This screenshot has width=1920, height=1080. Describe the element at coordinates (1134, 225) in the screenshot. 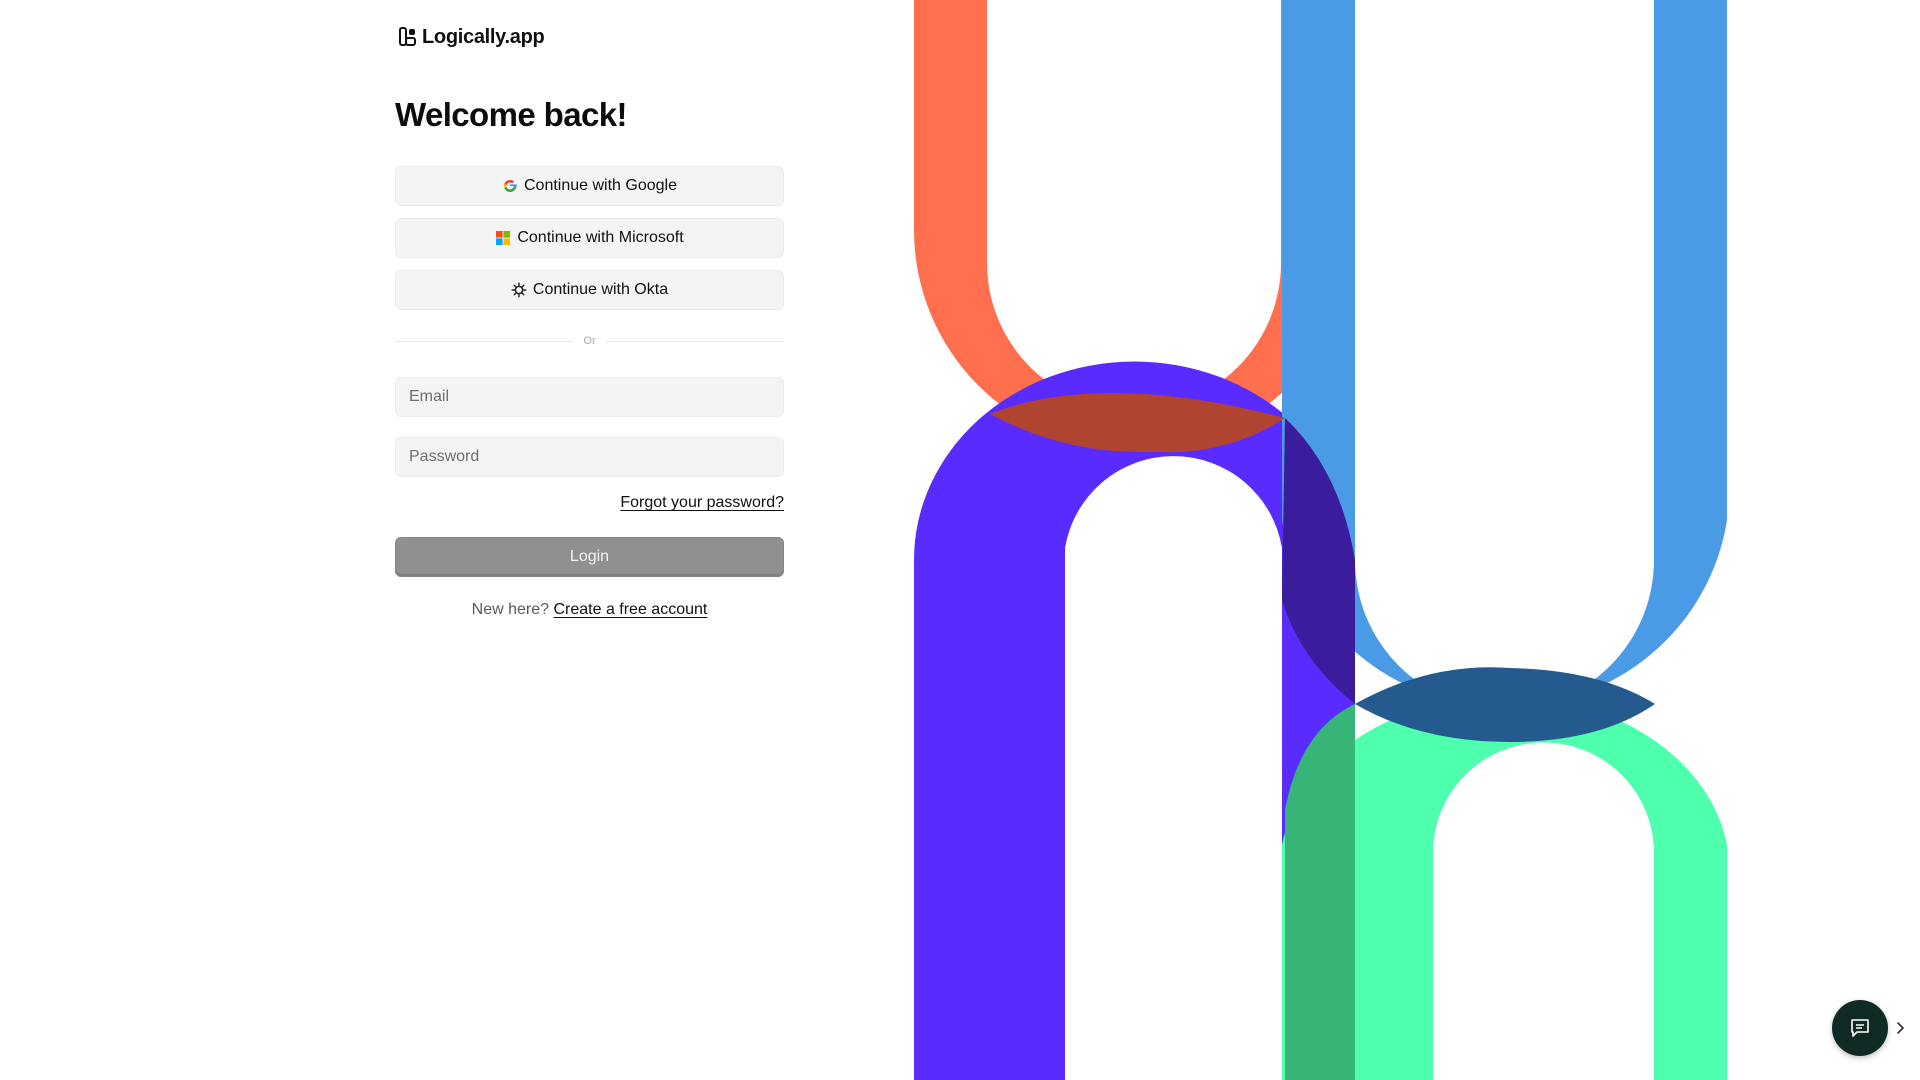

I see `art-shape-orange` at that location.